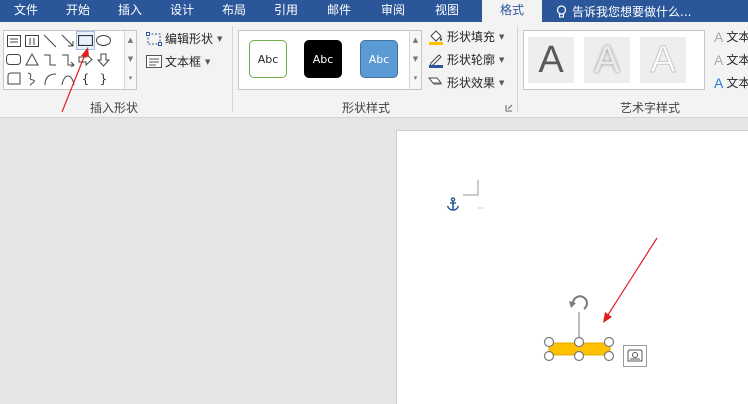 The width and height of the screenshot is (748, 404). Describe the element at coordinates (366, 108) in the screenshot. I see `shape-styles-group-label: 形状样式` at that location.